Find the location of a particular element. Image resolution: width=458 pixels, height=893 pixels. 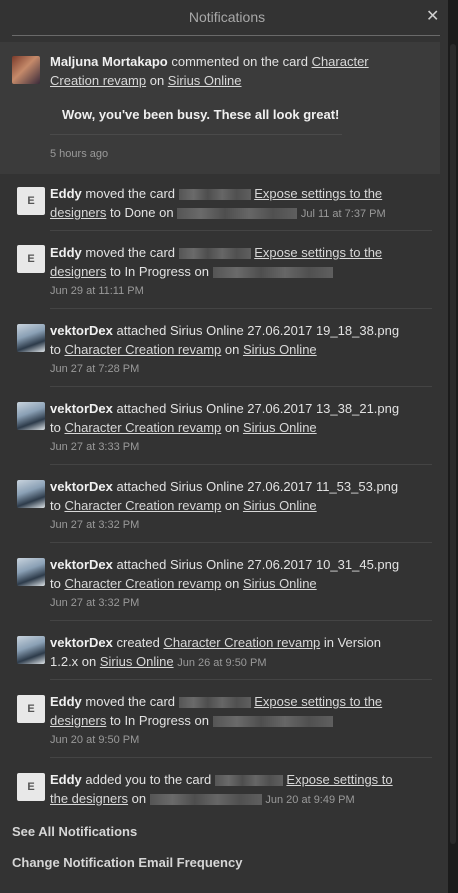

close-icon: ✕ is located at coordinates (432, 16).